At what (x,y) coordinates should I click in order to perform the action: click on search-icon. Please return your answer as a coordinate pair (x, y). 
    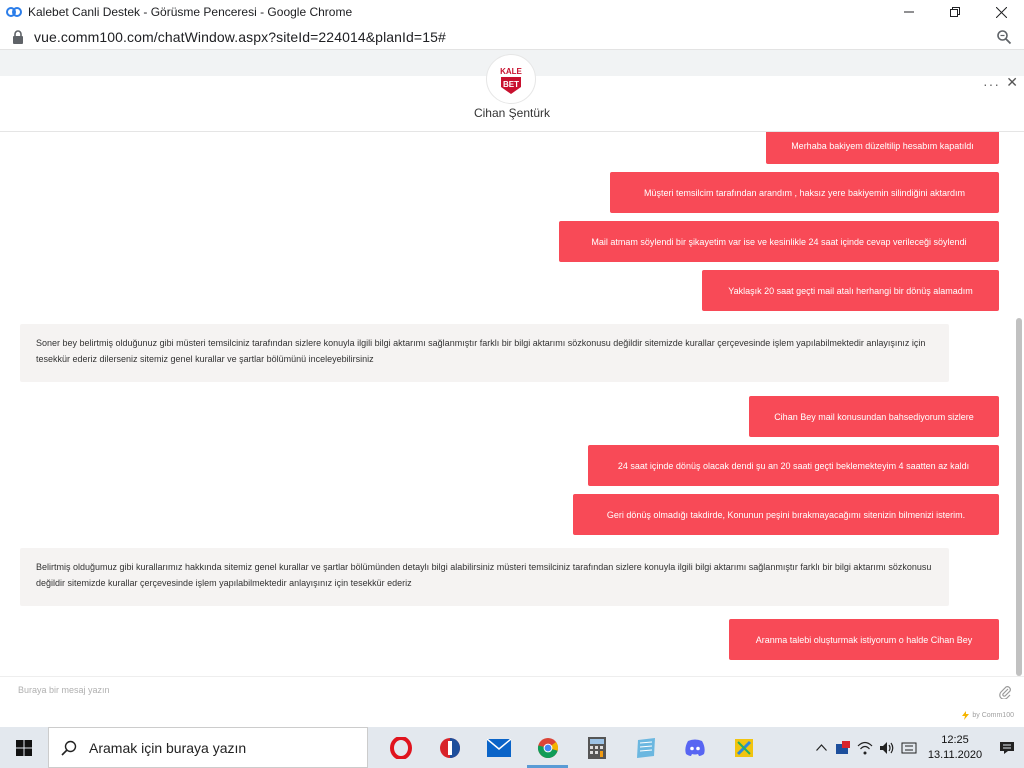
    Looking at the image, I should click on (69, 748).